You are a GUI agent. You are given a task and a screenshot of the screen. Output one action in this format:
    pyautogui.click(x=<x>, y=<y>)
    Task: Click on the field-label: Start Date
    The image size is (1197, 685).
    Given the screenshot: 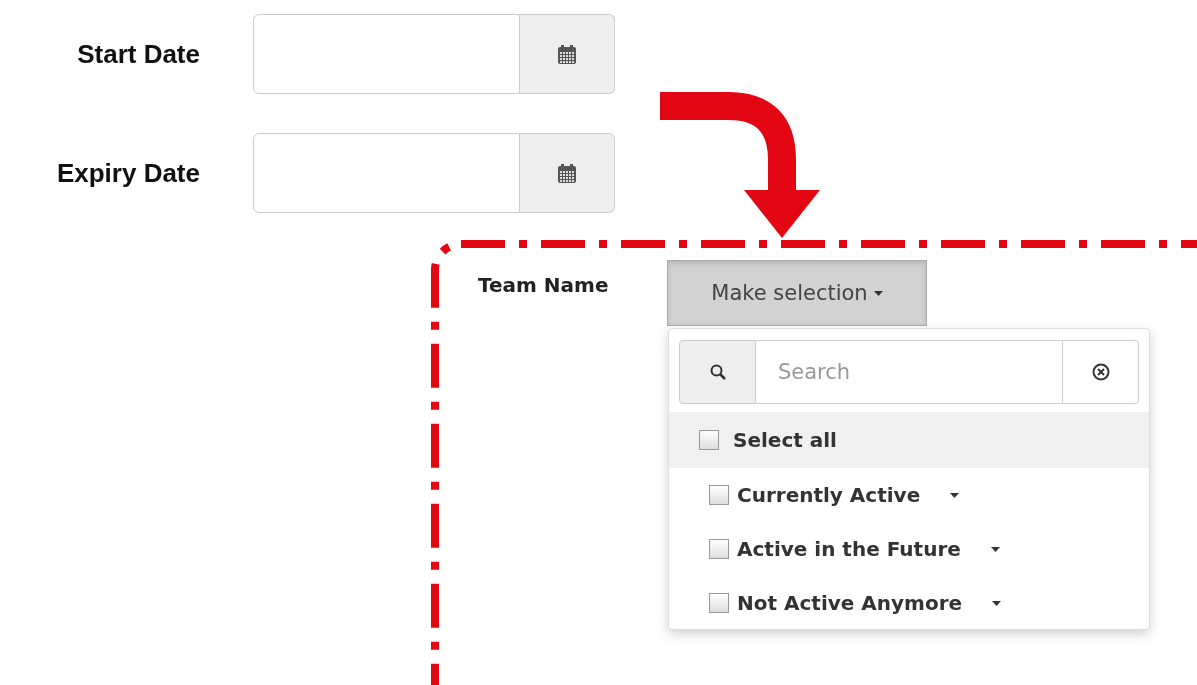 What is the action you would take?
    pyautogui.click(x=138, y=54)
    